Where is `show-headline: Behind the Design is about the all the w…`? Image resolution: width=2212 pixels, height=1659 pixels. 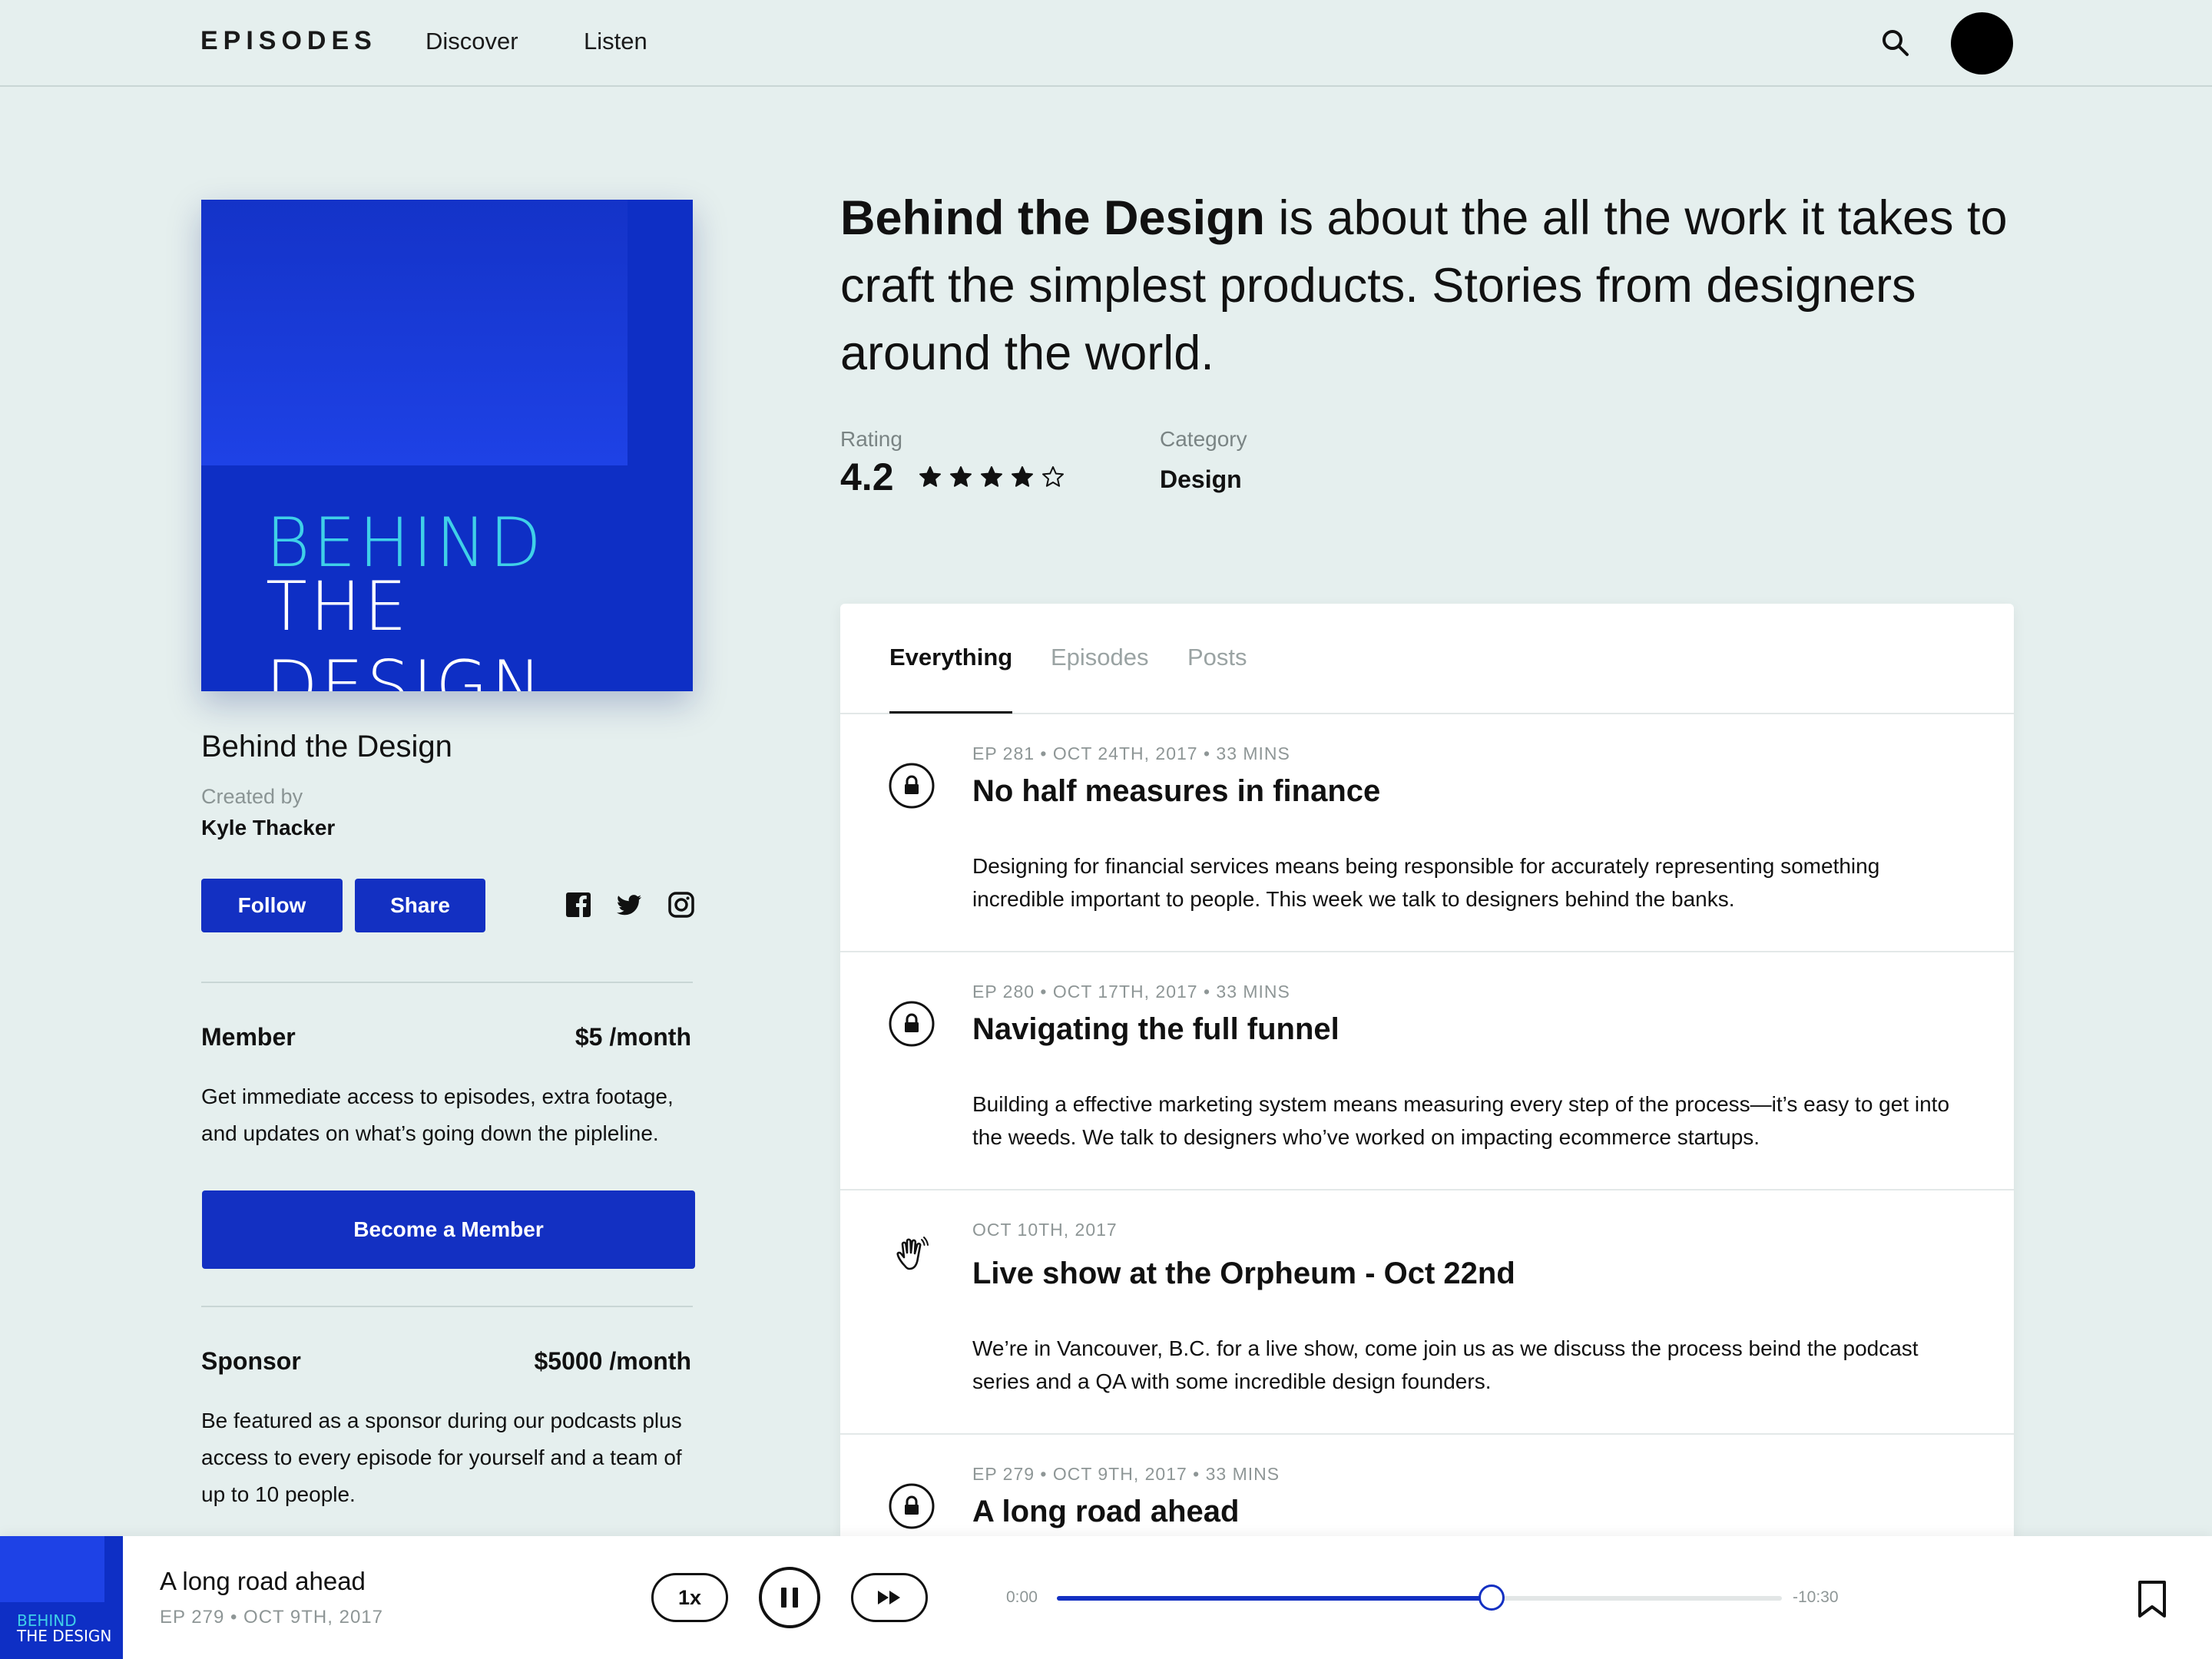
show-headline: Behind the Design is about the all the w… is located at coordinates (1439, 285).